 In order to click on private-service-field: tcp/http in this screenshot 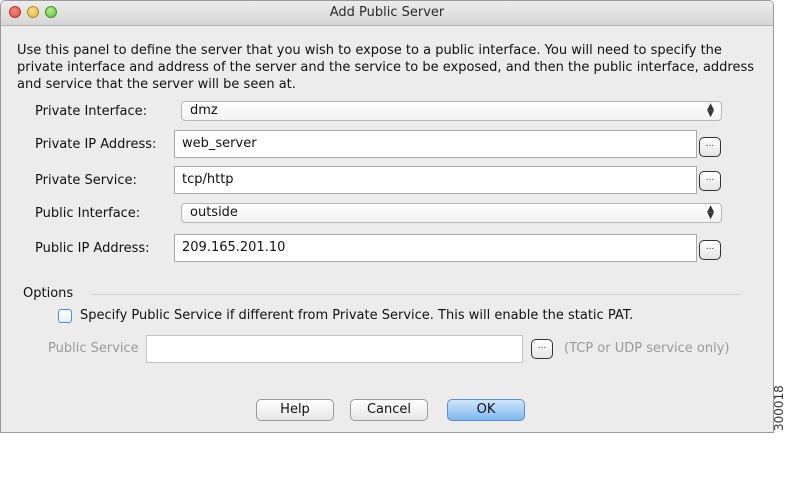, I will do `click(435, 180)`.